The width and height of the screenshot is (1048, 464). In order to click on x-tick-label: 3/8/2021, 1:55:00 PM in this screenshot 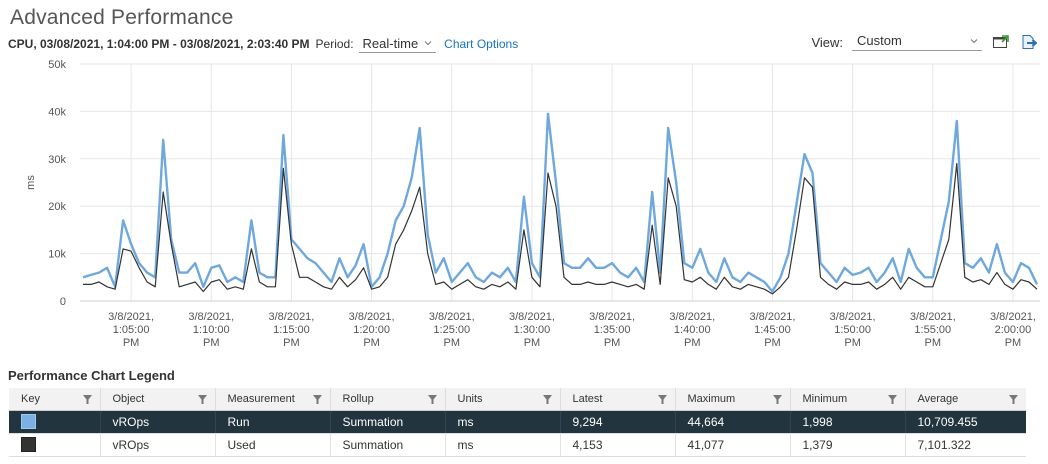, I will do `click(933, 330)`.